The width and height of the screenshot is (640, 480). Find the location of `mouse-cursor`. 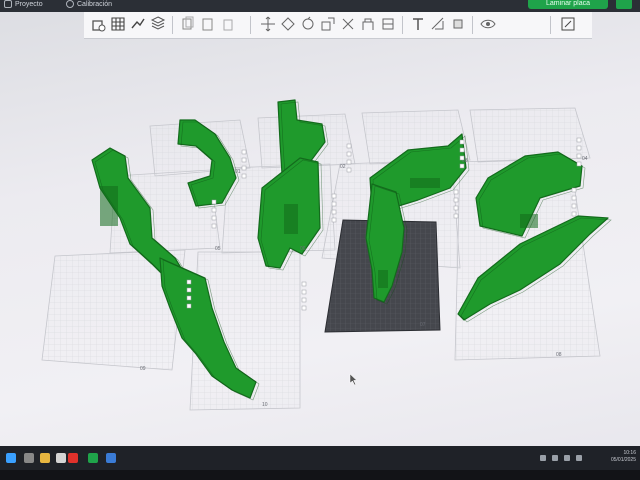

mouse-cursor is located at coordinates (353, 379).